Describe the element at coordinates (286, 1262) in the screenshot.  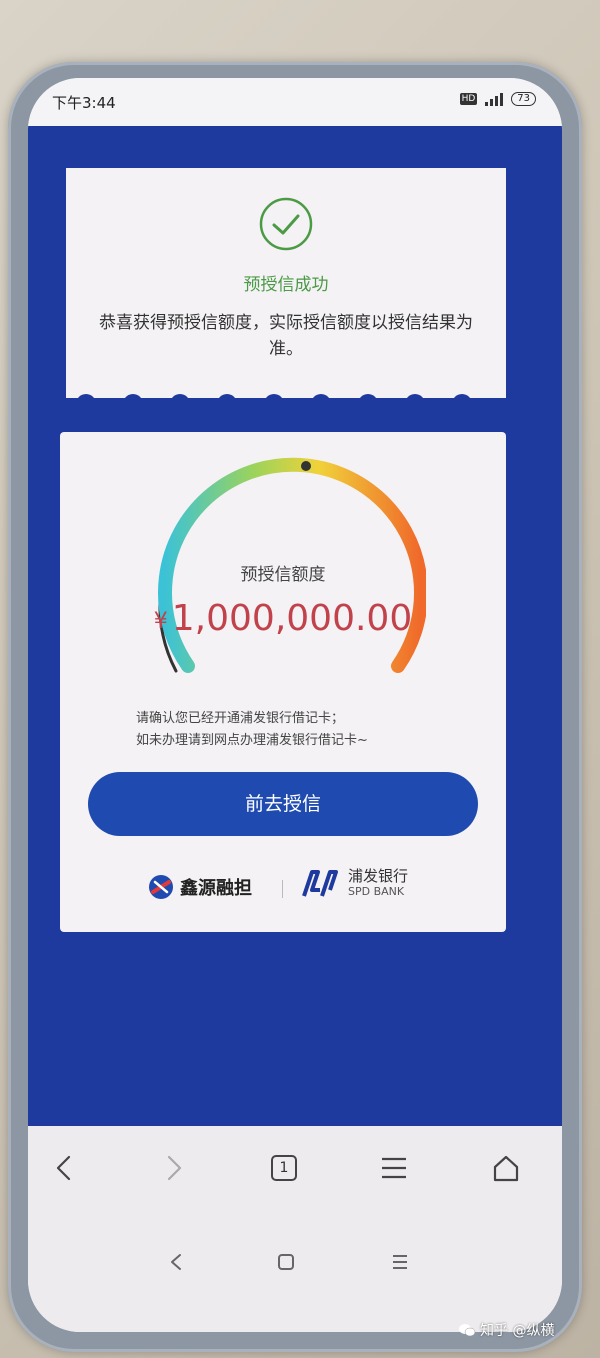
I see `system-home-icon` at that location.